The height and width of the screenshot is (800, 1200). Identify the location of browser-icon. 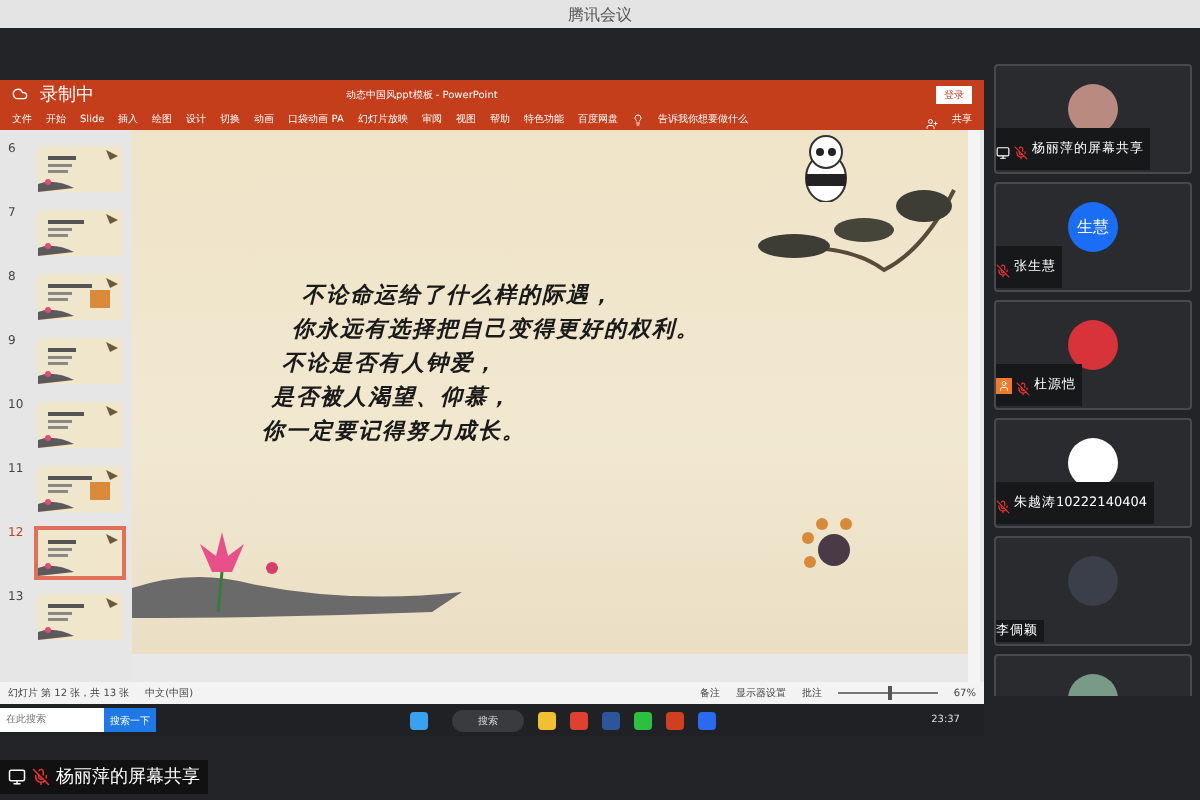
(579, 720).